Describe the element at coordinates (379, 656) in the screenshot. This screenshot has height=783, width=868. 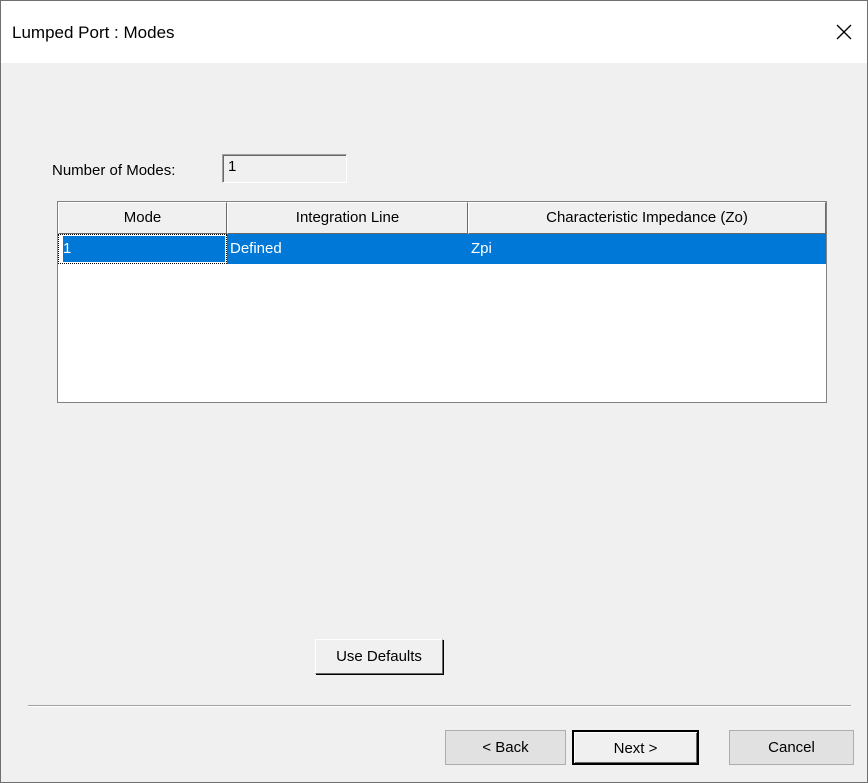
I see `use-defaults-button: Use Defaults` at that location.